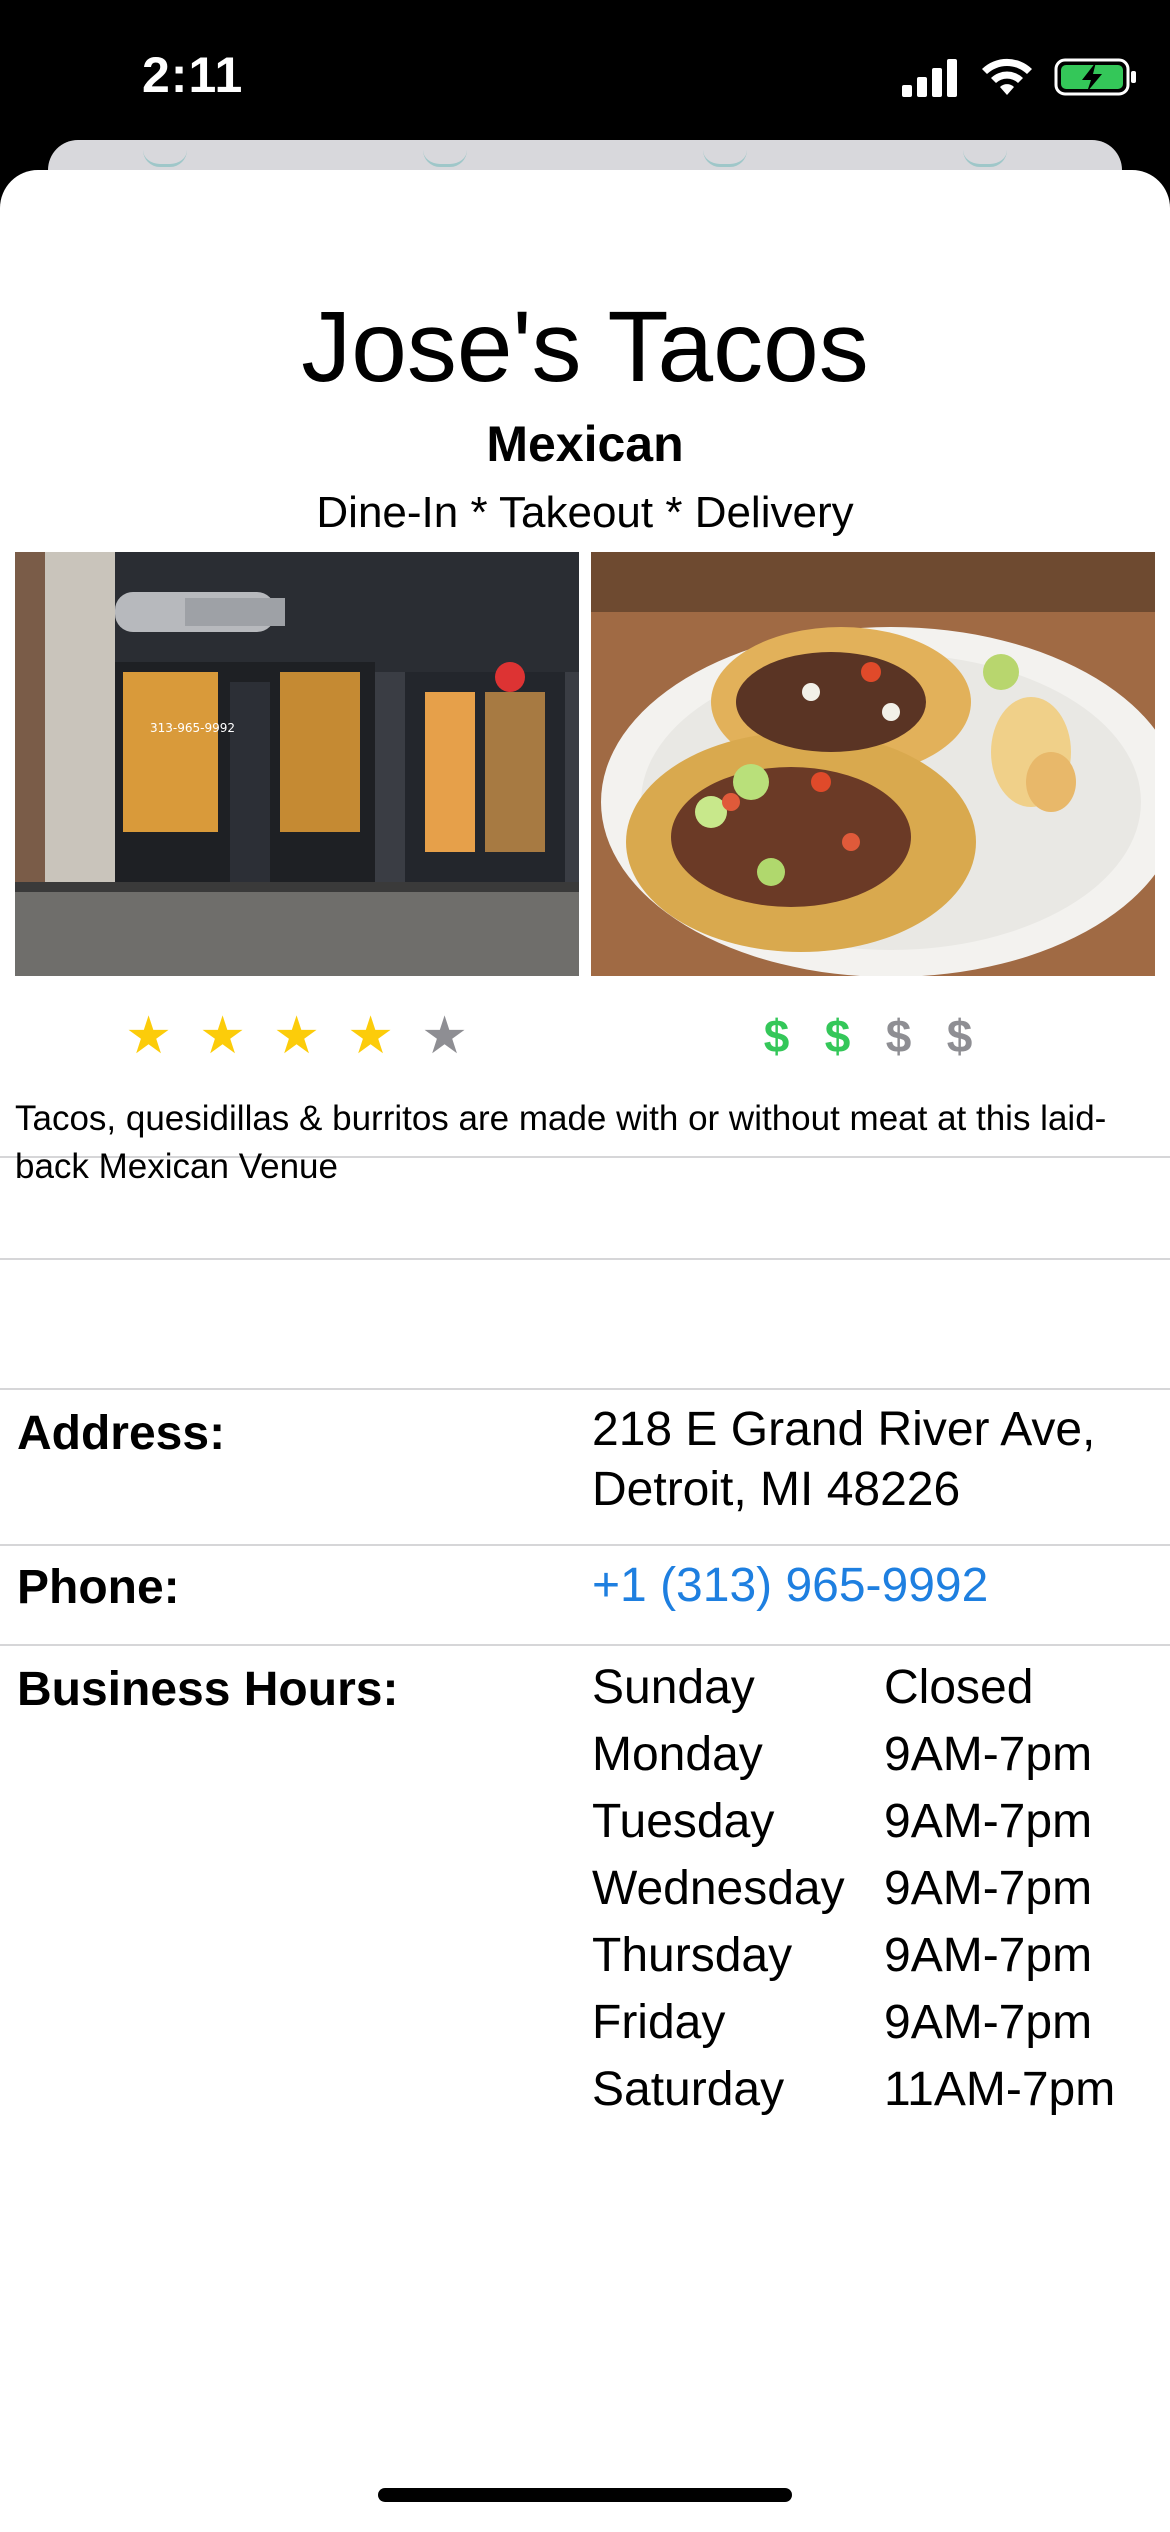 The image size is (1170, 2532). What do you see at coordinates (959, 1687) in the screenshot?
I see `hours-time: Closed` at bounding box center [959, 1687].